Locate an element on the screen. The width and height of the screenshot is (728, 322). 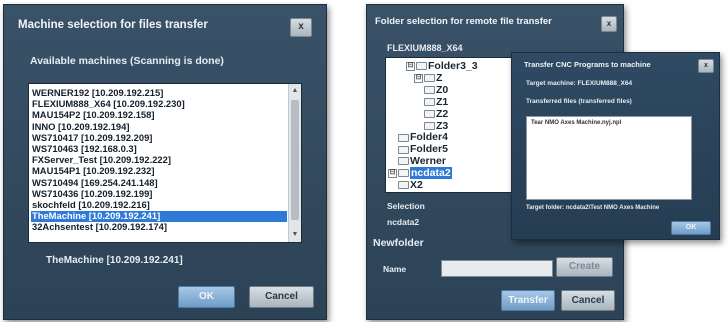
transfer-dialog-close-button: x is located at coordinates (706, 66).